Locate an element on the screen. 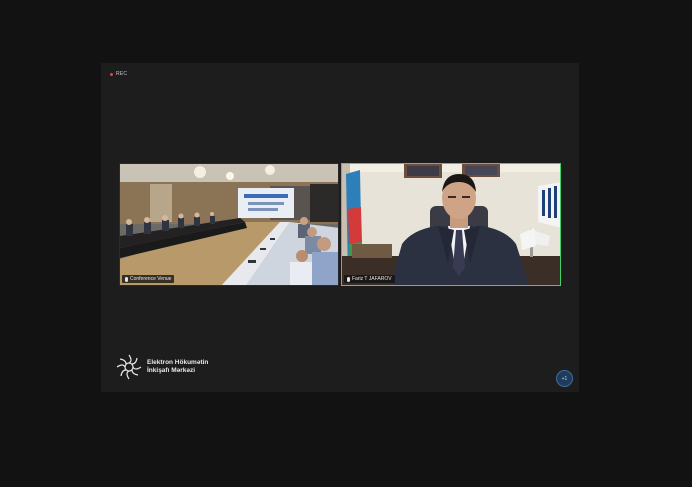 The image size is (692, 487). participant-name-tag: Conference Venue is located at coordinates (148, 279).